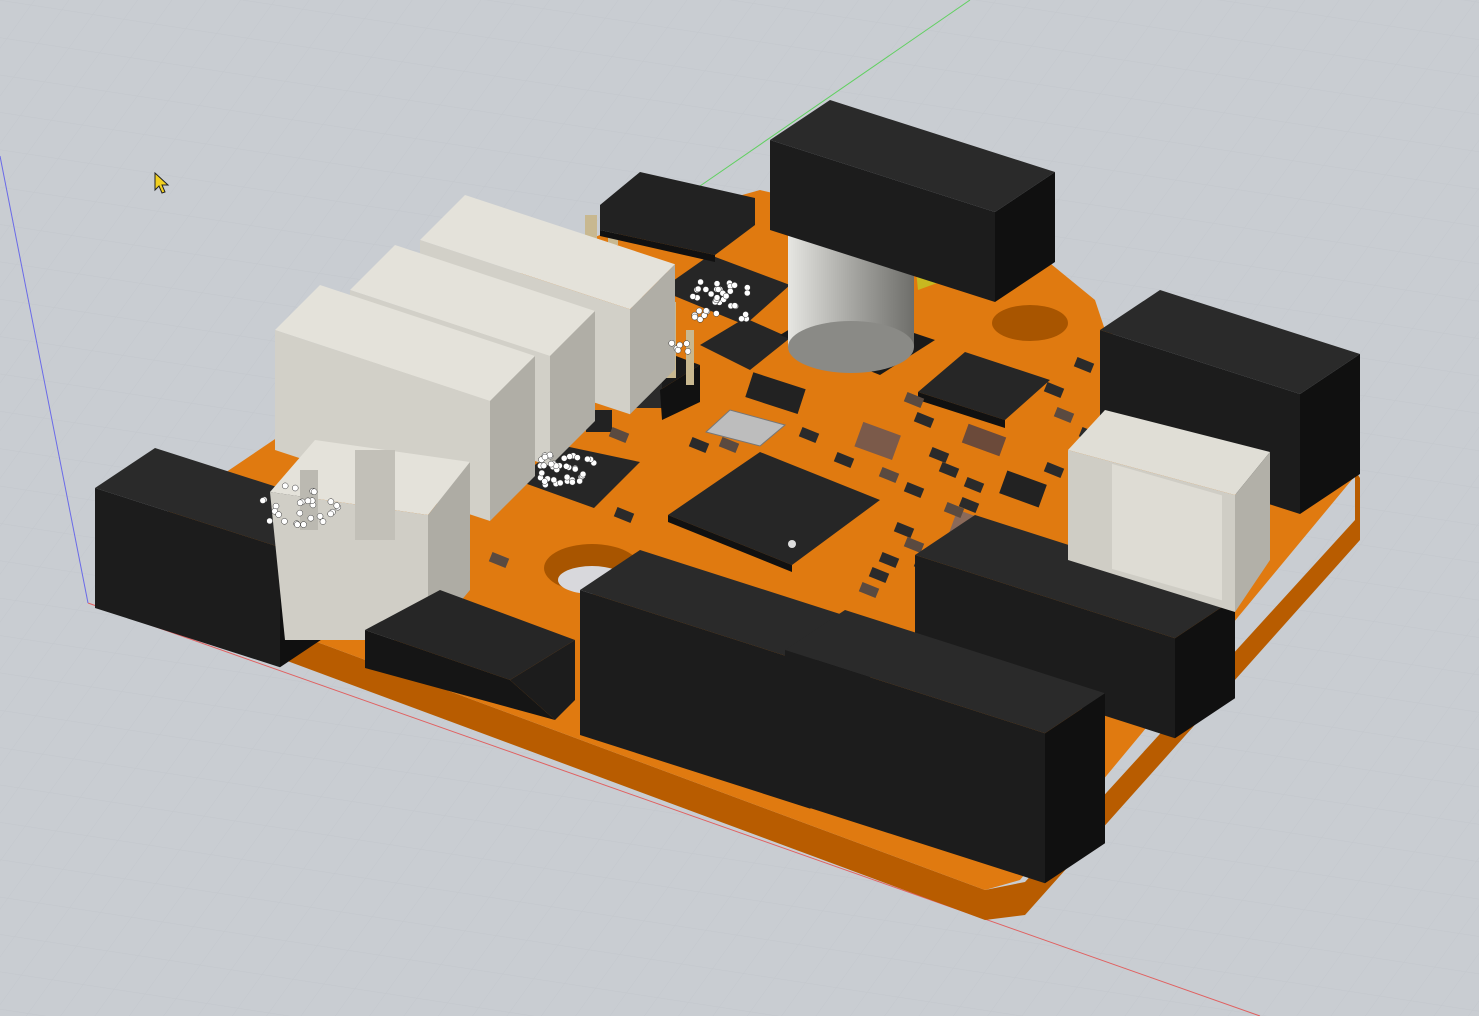 This screenshot has height=1016, width=1479. I want to click on mcu-pin1-dot, so click(792, 544).